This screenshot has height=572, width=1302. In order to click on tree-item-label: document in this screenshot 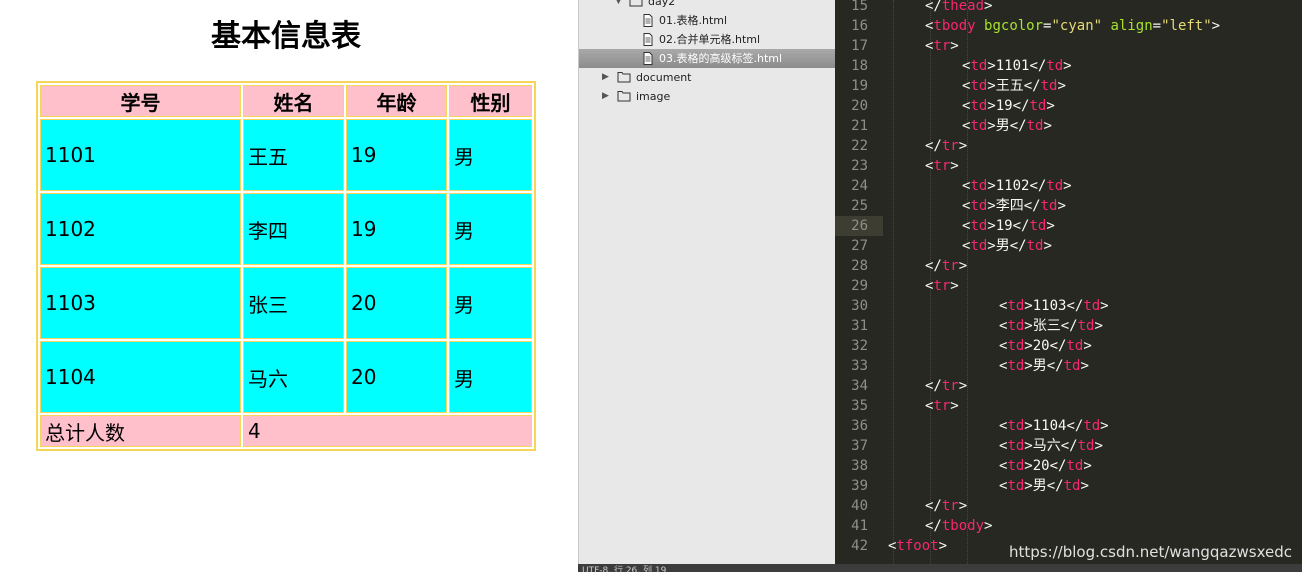, I will do `click(664, 77)`.